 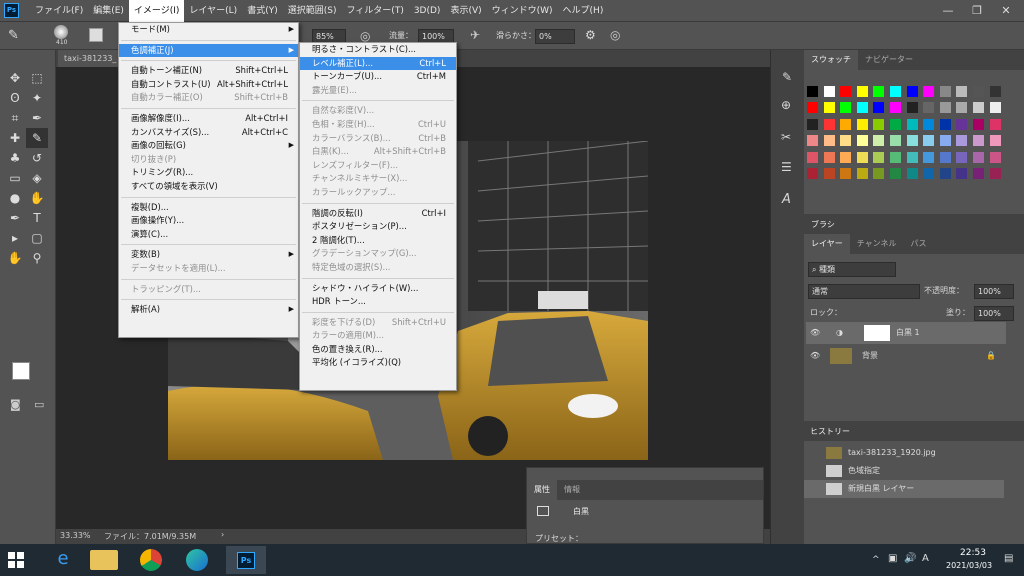 What do you see at coordinates (208, 146) in the screenshot?
I see `menu-option: 画像の回転(G) ▶` at bounding box center [208, 146].